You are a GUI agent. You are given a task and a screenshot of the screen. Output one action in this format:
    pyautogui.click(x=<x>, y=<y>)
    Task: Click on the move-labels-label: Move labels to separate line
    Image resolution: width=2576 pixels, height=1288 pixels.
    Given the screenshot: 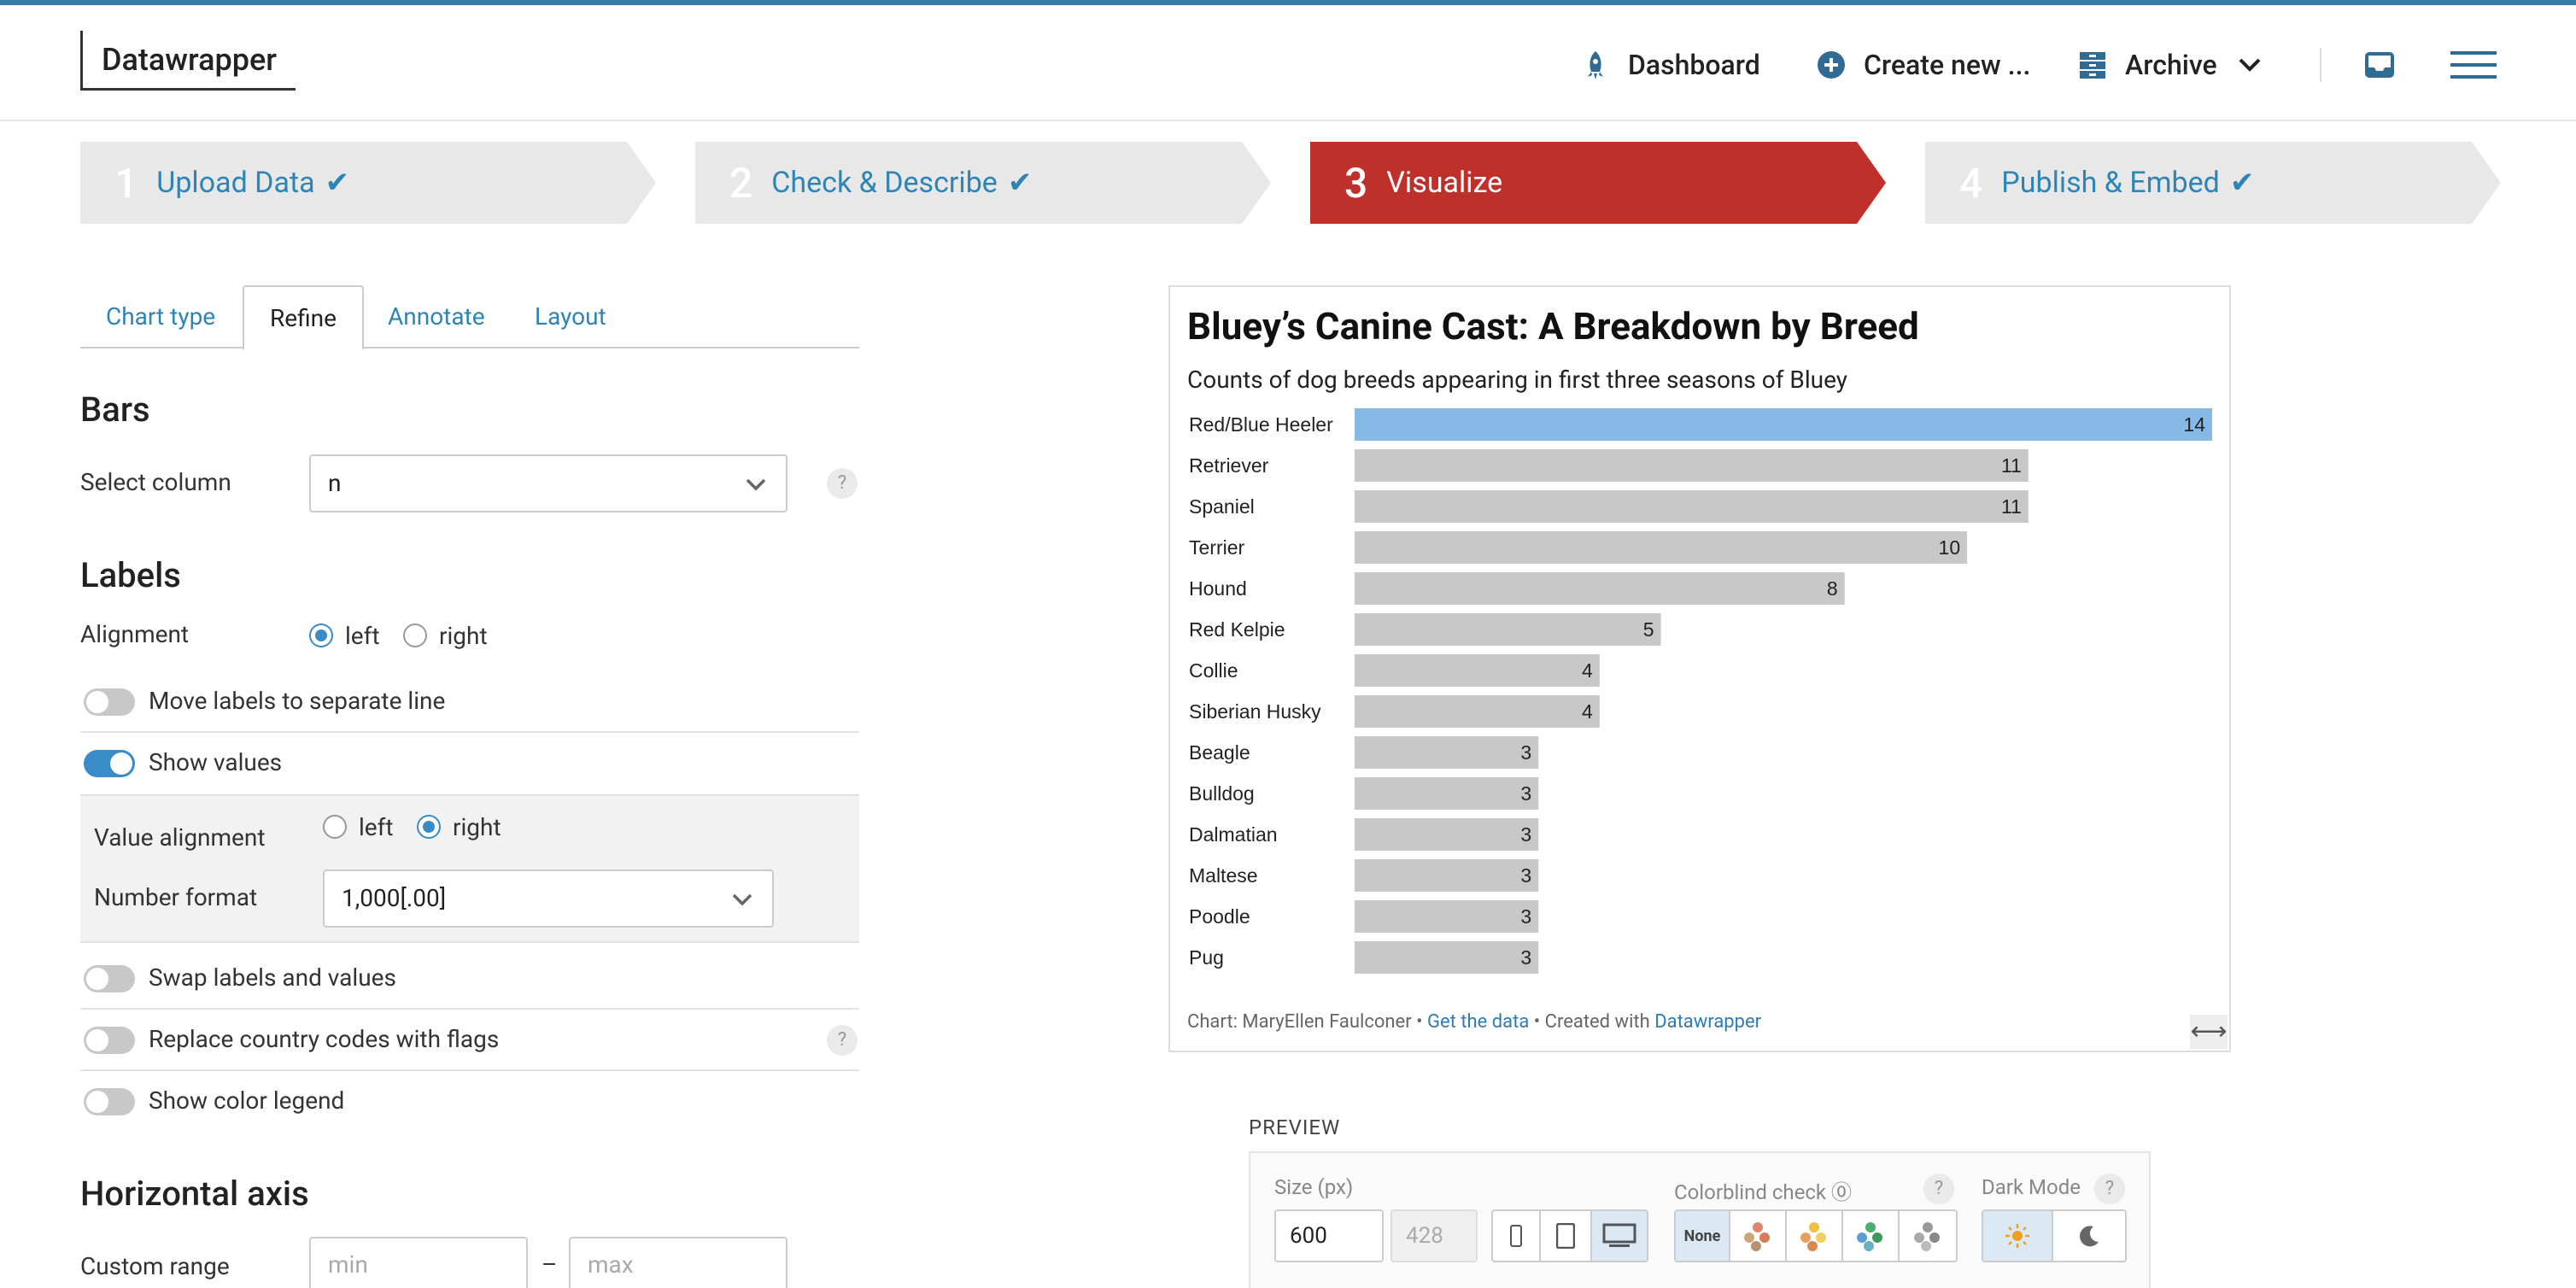 What is the action you would take?
    pyautogui.click(x=297, y=701)
    